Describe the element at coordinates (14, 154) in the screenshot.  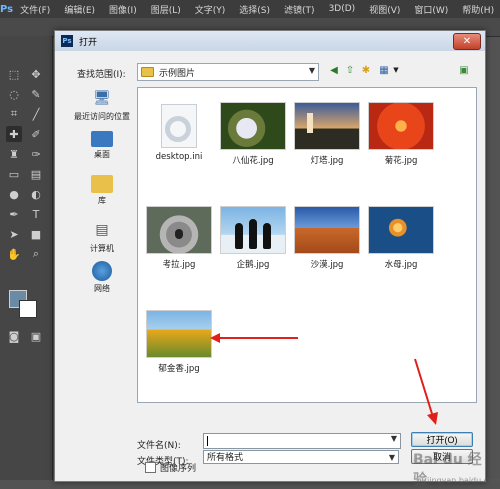
I see `clone-stamp-tool-icon: ♜` at that location.